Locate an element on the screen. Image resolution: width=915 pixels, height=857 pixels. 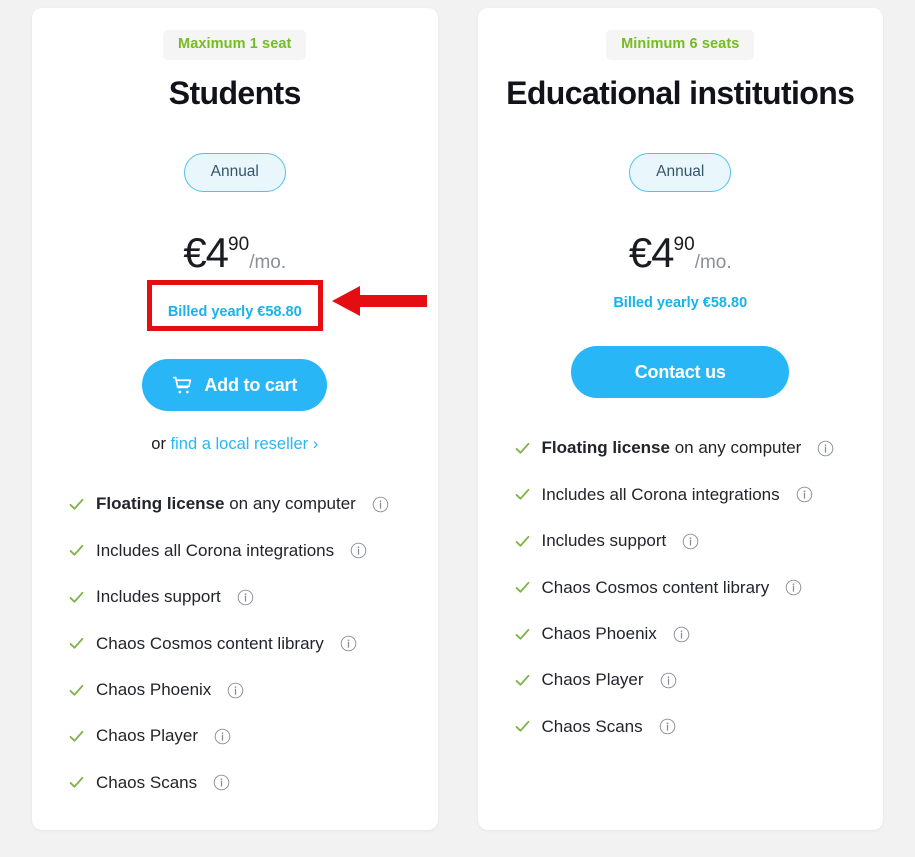
find-local-reseller-link: find a local reseller › is located at coordinates (245, 444).